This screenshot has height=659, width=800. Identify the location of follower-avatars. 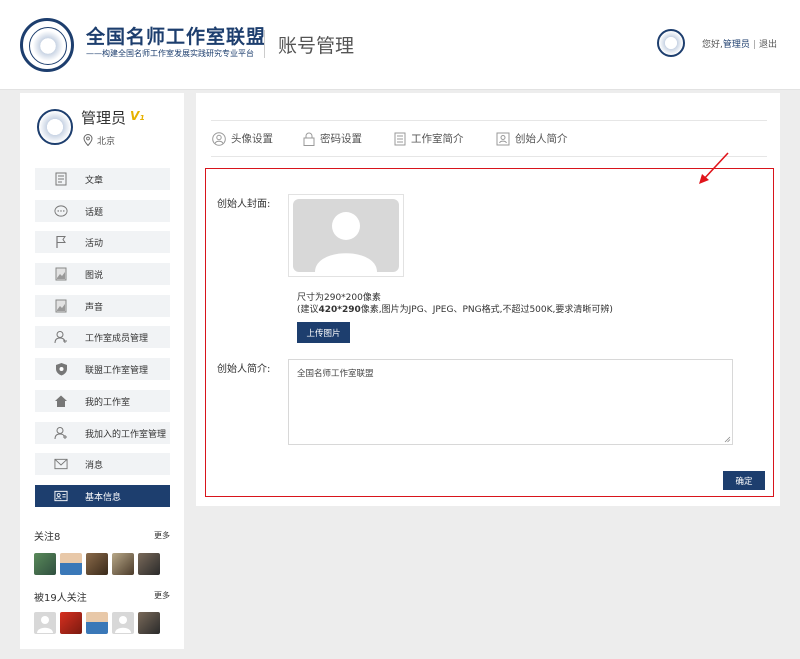
(97, 623).